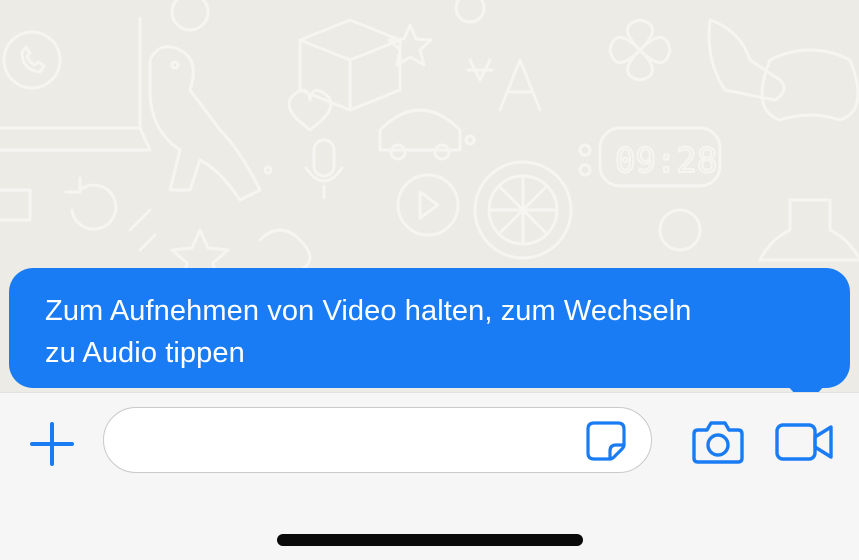 The width and height of the screenshot is (859, 560). I want to click on message-input, so click(377, 440).